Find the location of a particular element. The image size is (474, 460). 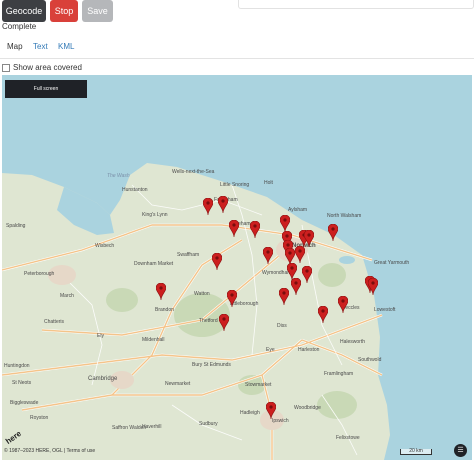

show-area-row: Show area covered is located at coordinates (42, 67).